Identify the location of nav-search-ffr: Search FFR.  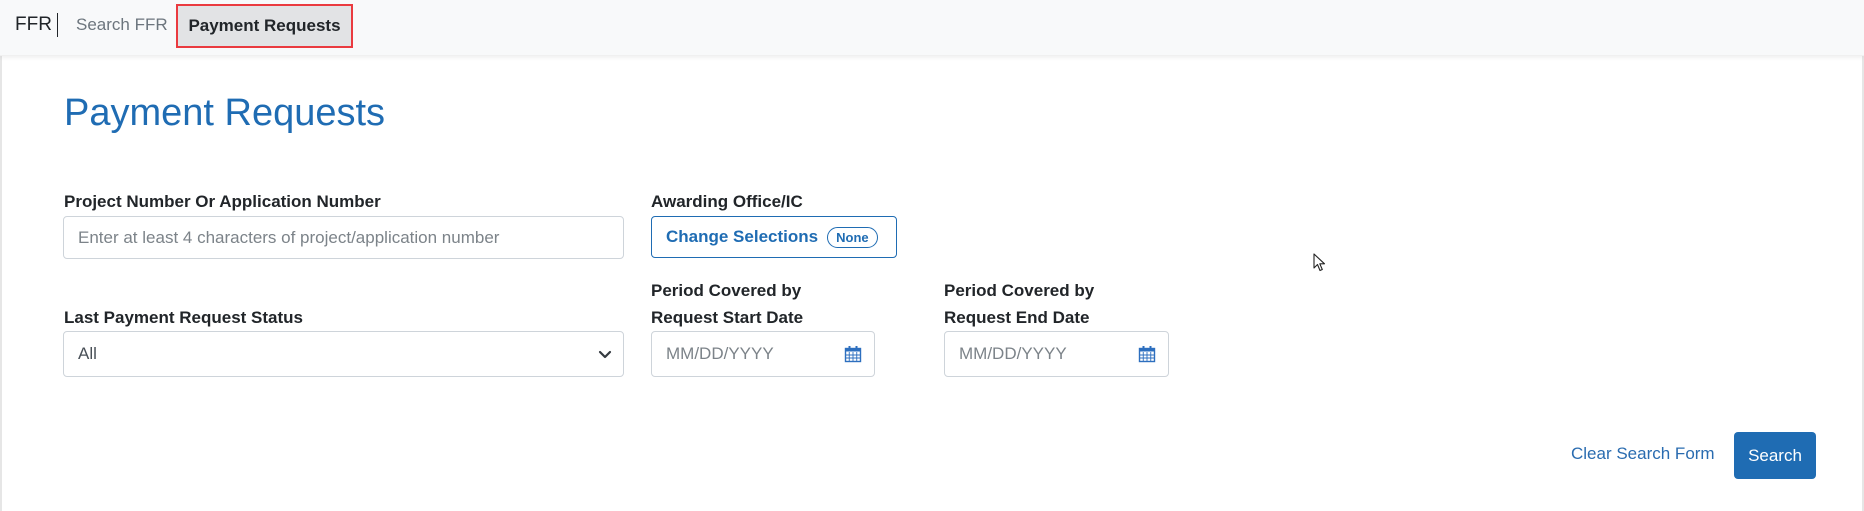
(122, 25).